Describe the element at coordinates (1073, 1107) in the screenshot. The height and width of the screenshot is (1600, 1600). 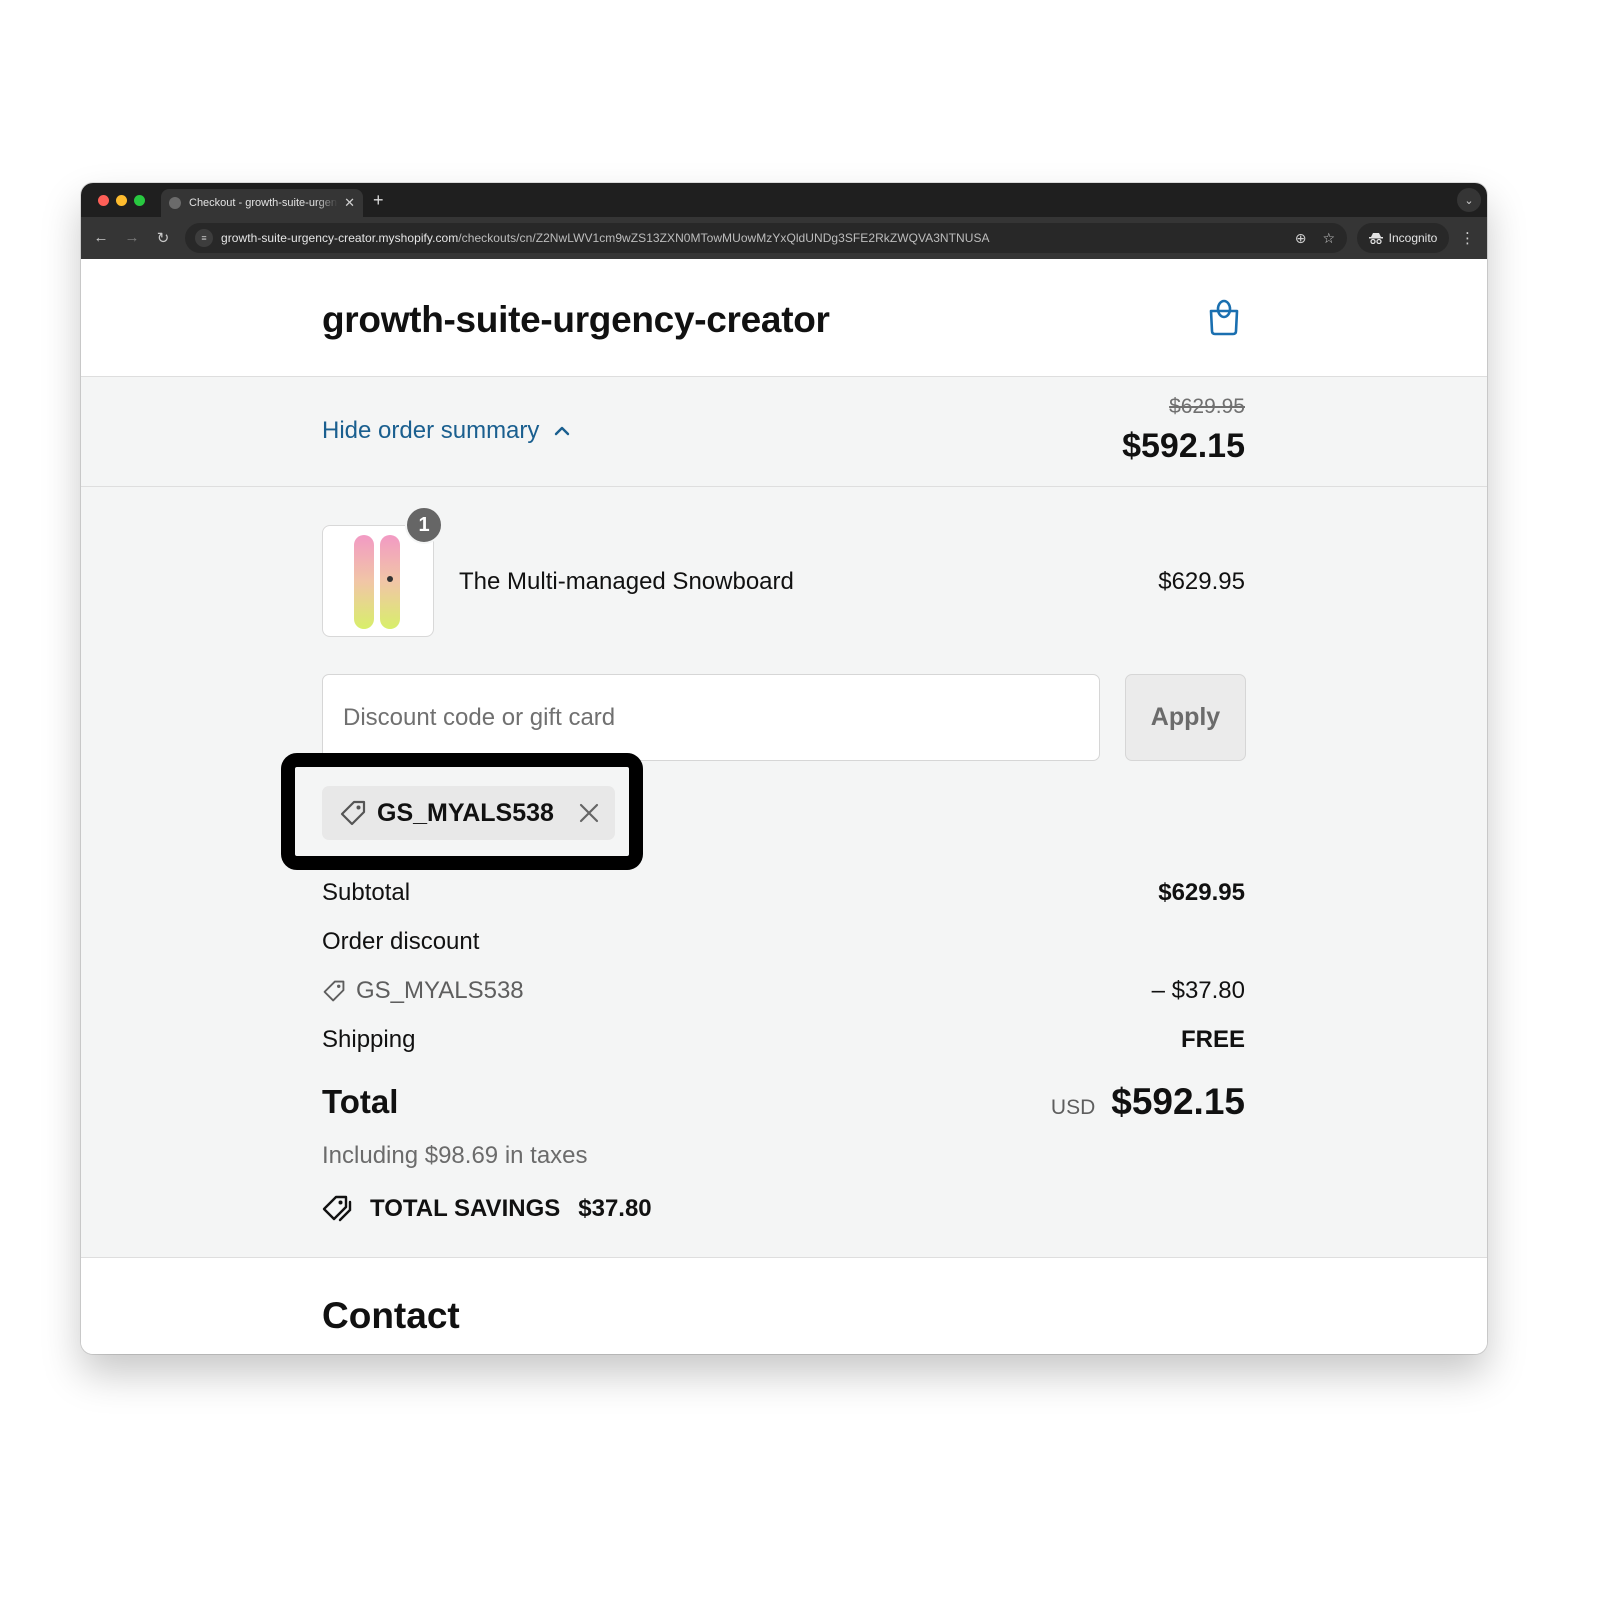
I see `currency-code: USD` at that location.